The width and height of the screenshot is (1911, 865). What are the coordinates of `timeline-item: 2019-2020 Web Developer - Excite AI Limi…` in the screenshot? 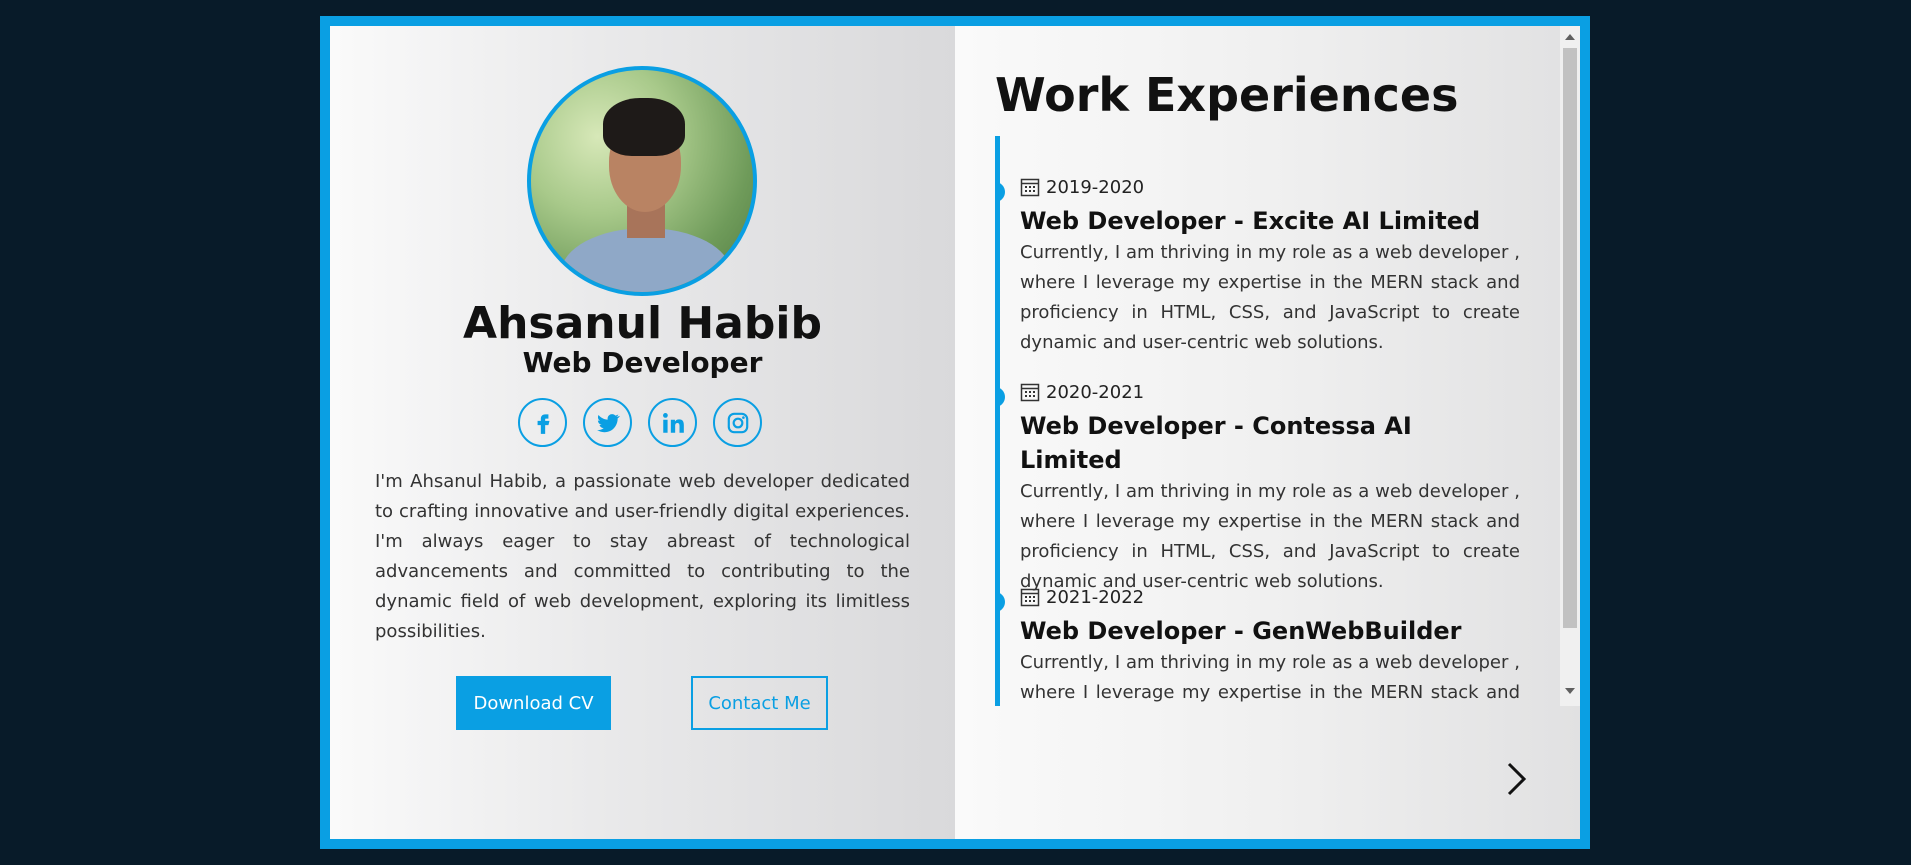 It's located at (1257, 265).